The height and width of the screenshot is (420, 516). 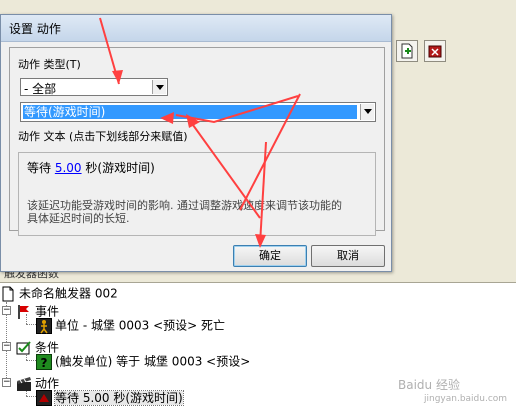 I want to click on dialog-title-bar: 设置 动作, so click(x=196, y=28).